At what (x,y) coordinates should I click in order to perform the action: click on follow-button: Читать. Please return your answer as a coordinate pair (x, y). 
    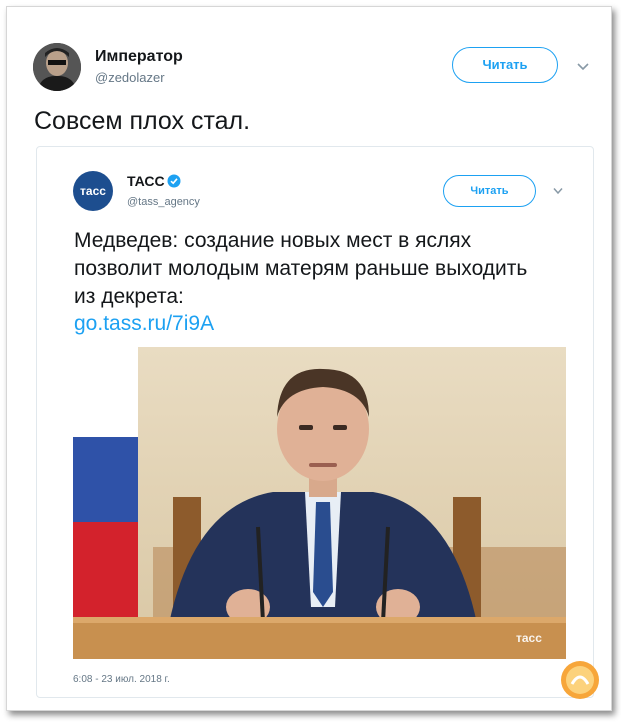
    Looking at the image, I should click on (505, 65).